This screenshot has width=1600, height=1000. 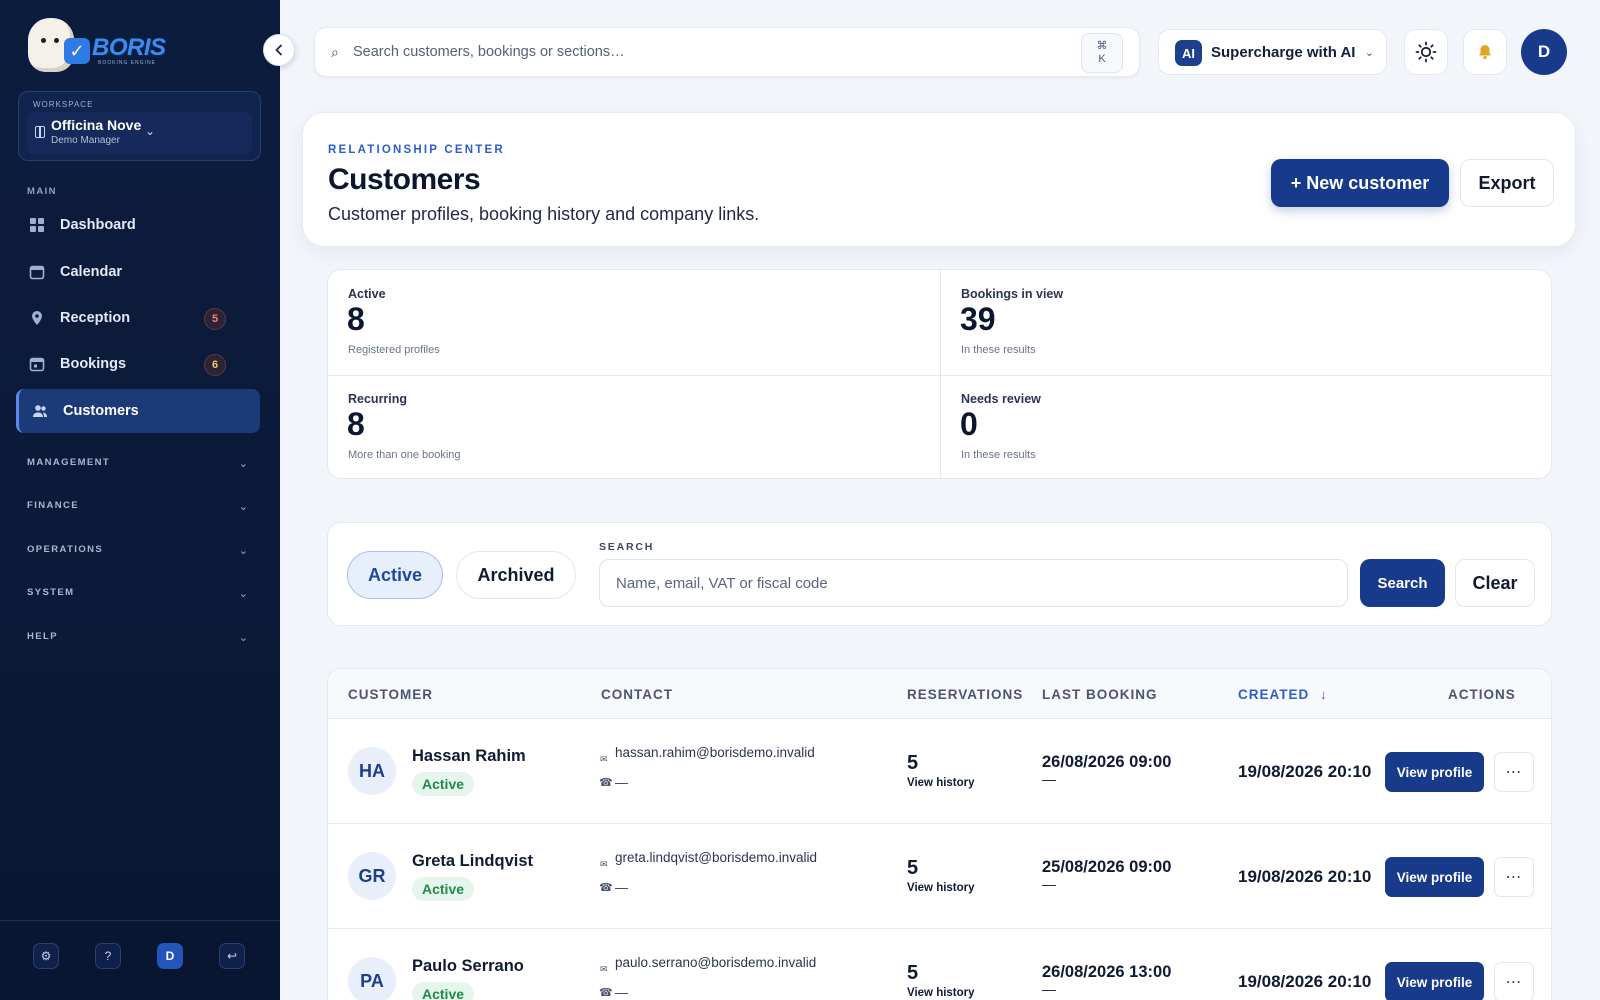 What do you see at coordinates (99, 45) in the screenshot?
I see `brand-logo: ✓ BORIS BOOKING ENGINE` at bounding box center [99, 45].